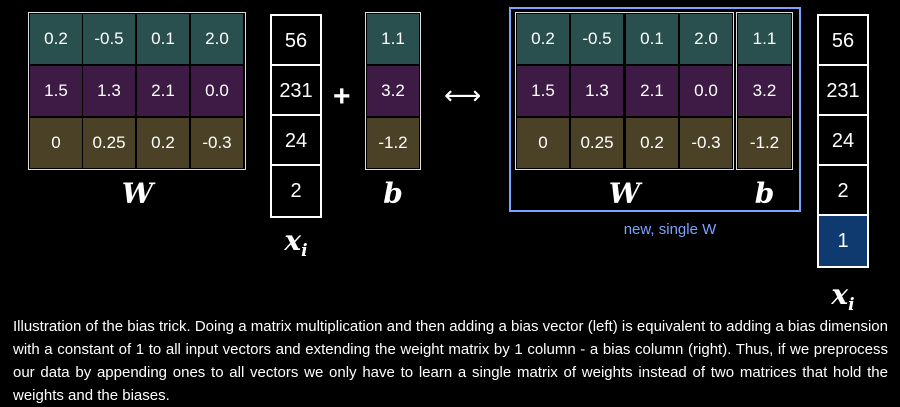  What do you see at coordinates (851, 305) in the screenshot?
I see `x-ext-label-subscript: i` at bounding box center [851, 305].